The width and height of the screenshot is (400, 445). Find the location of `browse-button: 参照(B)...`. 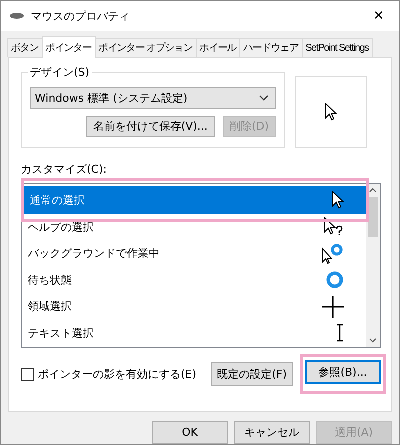

browse-button: 参照(B)... is located at coordinates (343, 372).